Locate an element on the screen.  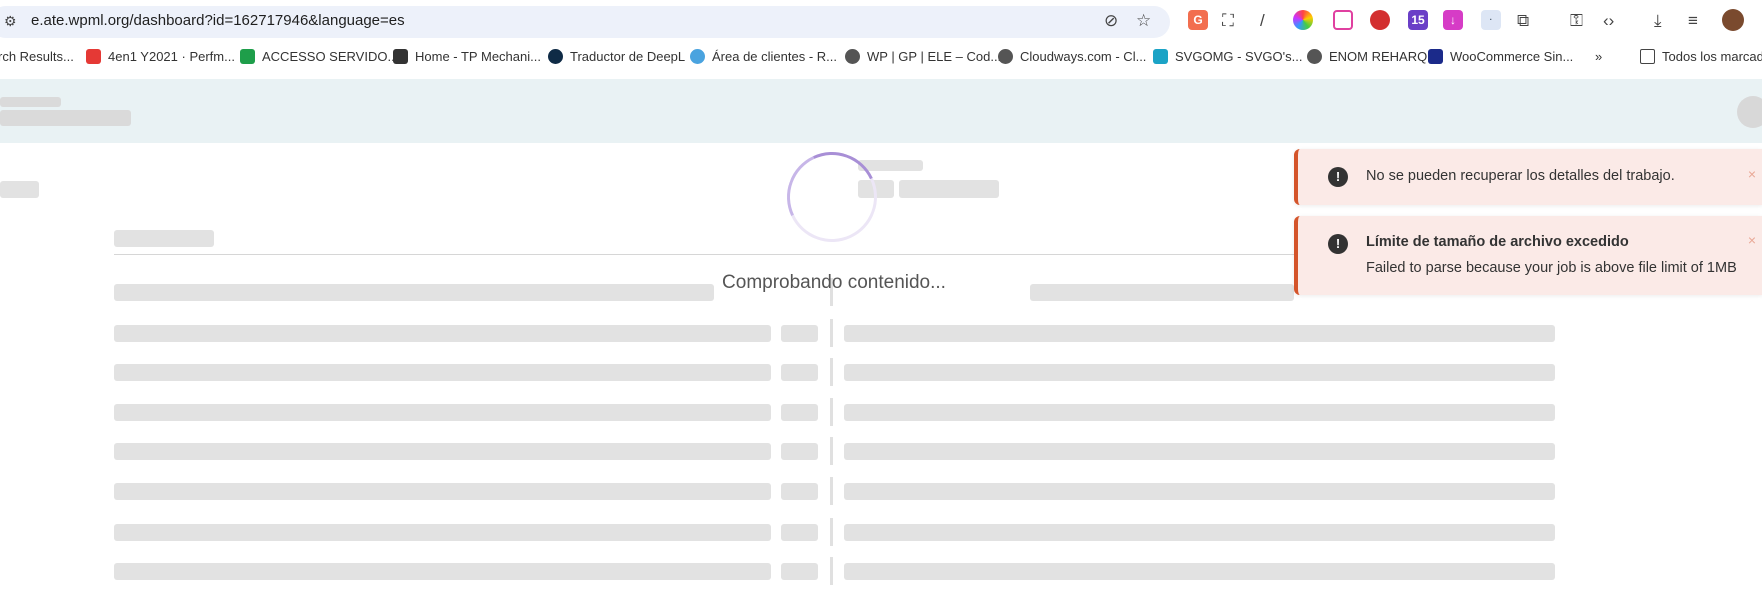
divider is located at coordinates (704, 254).